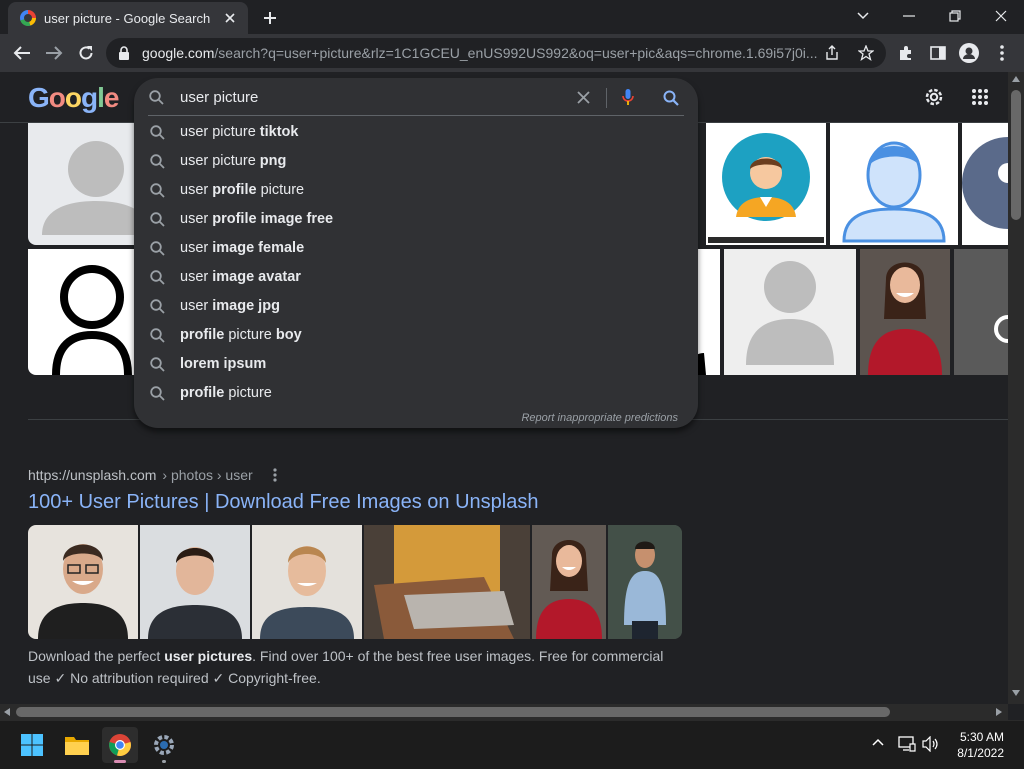  What do you see at coordinates (931, 744) in the screenshot?
I see `volume-icon` at bounding box center [931, 744].